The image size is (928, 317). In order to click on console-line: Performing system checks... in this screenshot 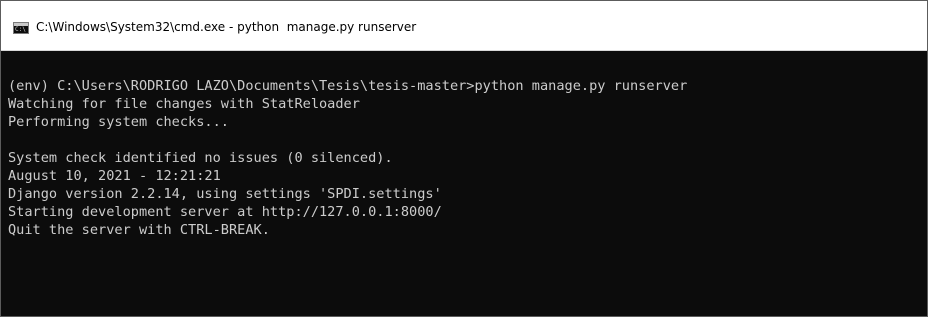, I will do `click(118, 122)`.